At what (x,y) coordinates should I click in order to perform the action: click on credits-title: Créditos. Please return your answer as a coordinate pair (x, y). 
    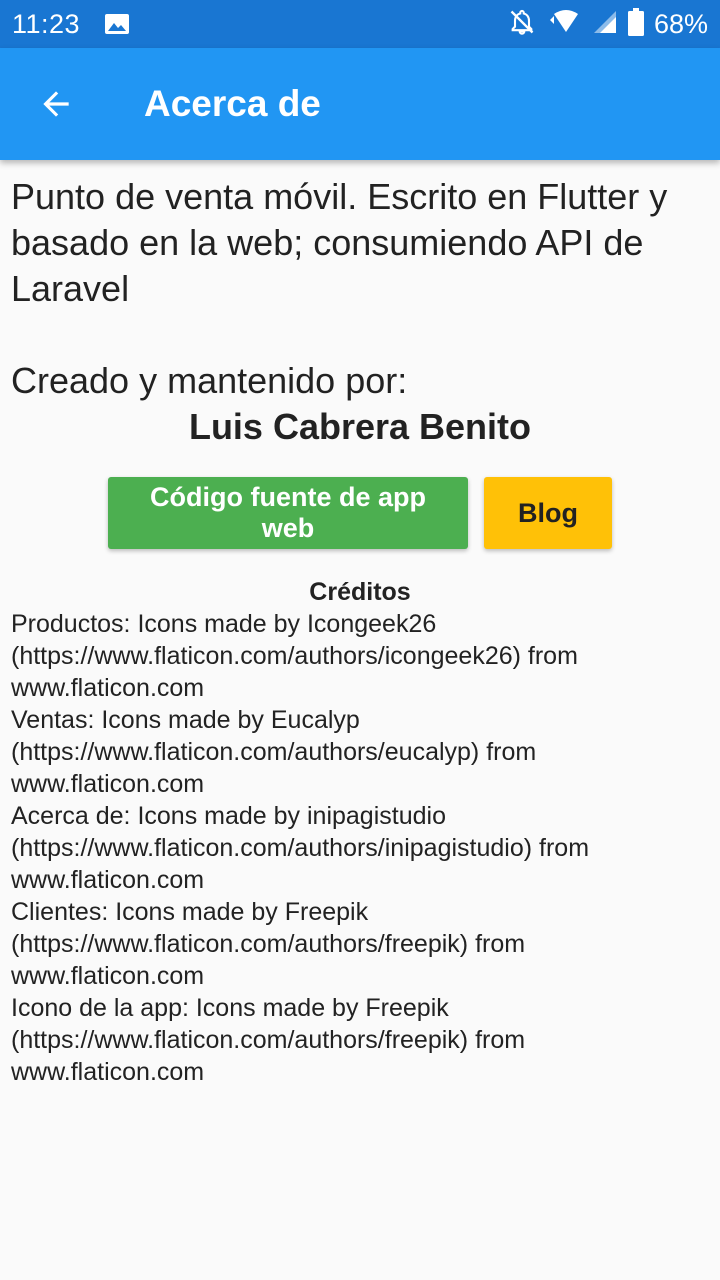
    Looking at the image, I should click on (360, 592).